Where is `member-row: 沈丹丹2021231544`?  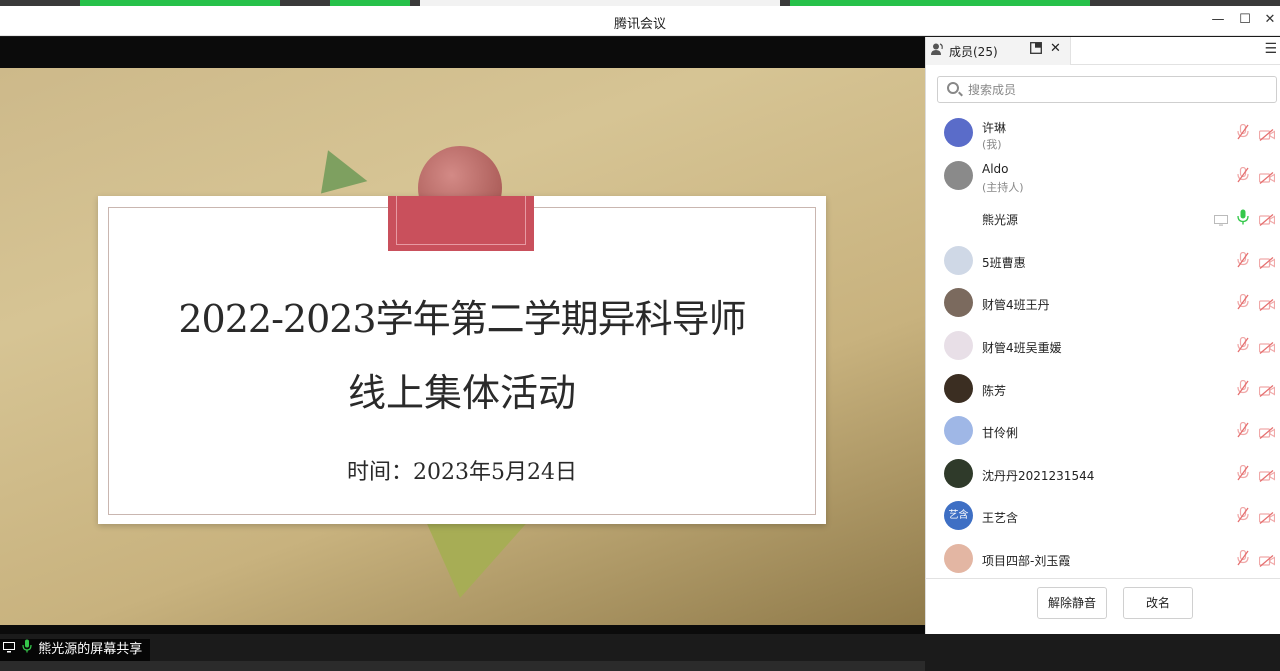
member-row: 沈丹丹2021231544 is located at coordinates (1103, 475).